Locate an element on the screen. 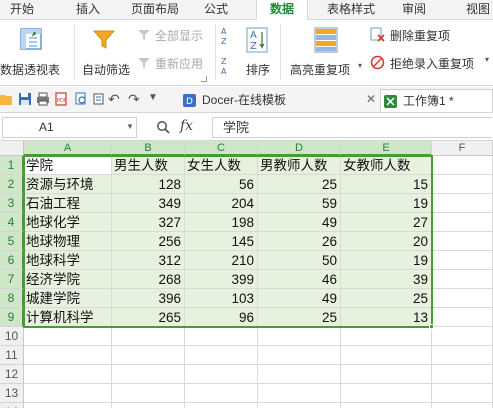 This screenshot has height=408, width=493. select-all-corner is located at coordinates (12, 148).